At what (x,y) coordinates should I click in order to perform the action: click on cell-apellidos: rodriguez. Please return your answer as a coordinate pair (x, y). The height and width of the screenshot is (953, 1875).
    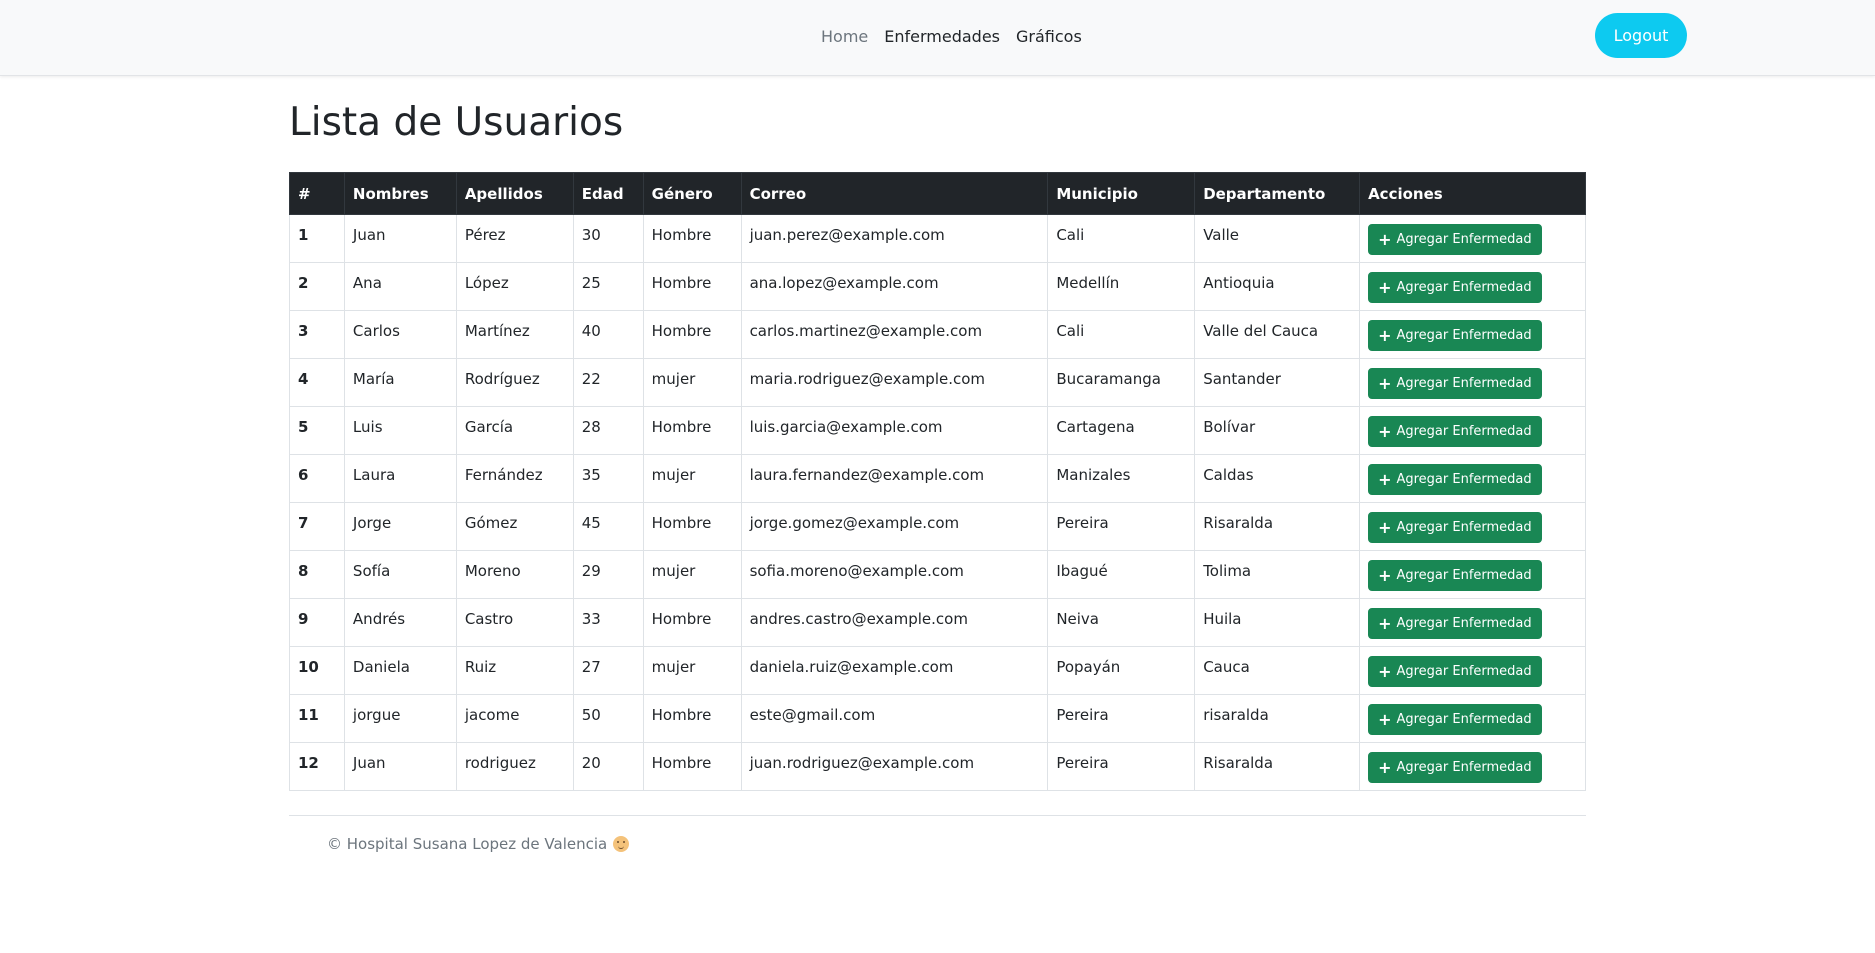
    Looking at the image, I should click on (514, 766).